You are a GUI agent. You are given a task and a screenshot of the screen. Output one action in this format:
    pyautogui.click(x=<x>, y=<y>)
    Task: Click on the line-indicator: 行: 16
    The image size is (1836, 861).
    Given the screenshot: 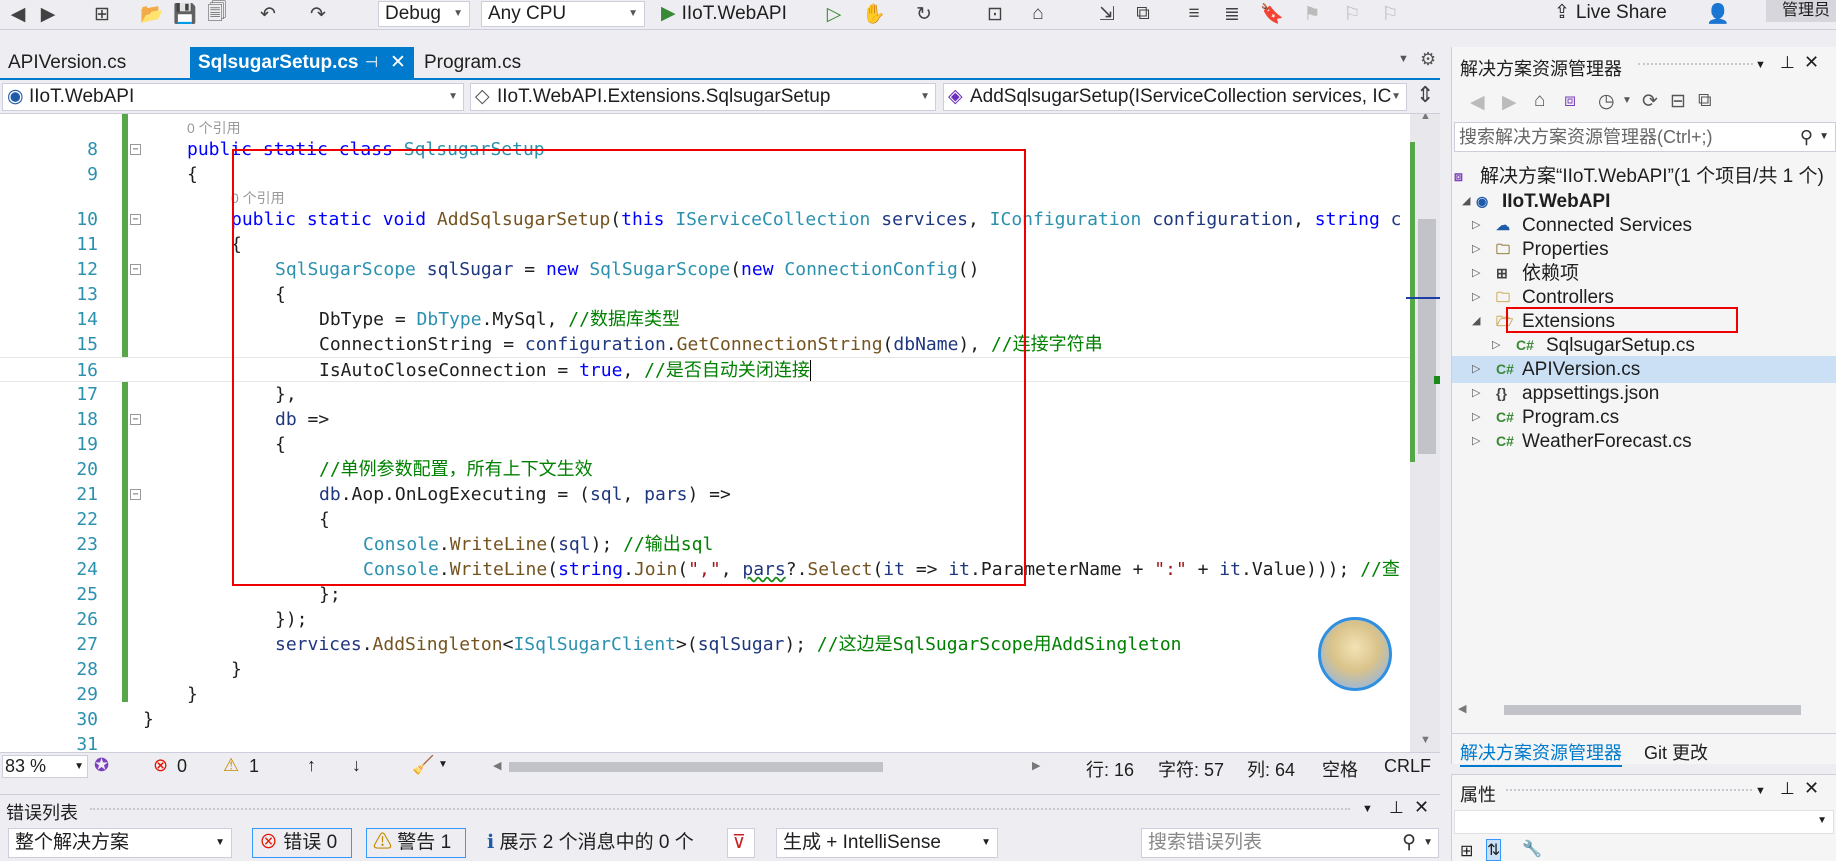 What is the action you would take?
    pyautogui.click(x=1110, y=769)
    